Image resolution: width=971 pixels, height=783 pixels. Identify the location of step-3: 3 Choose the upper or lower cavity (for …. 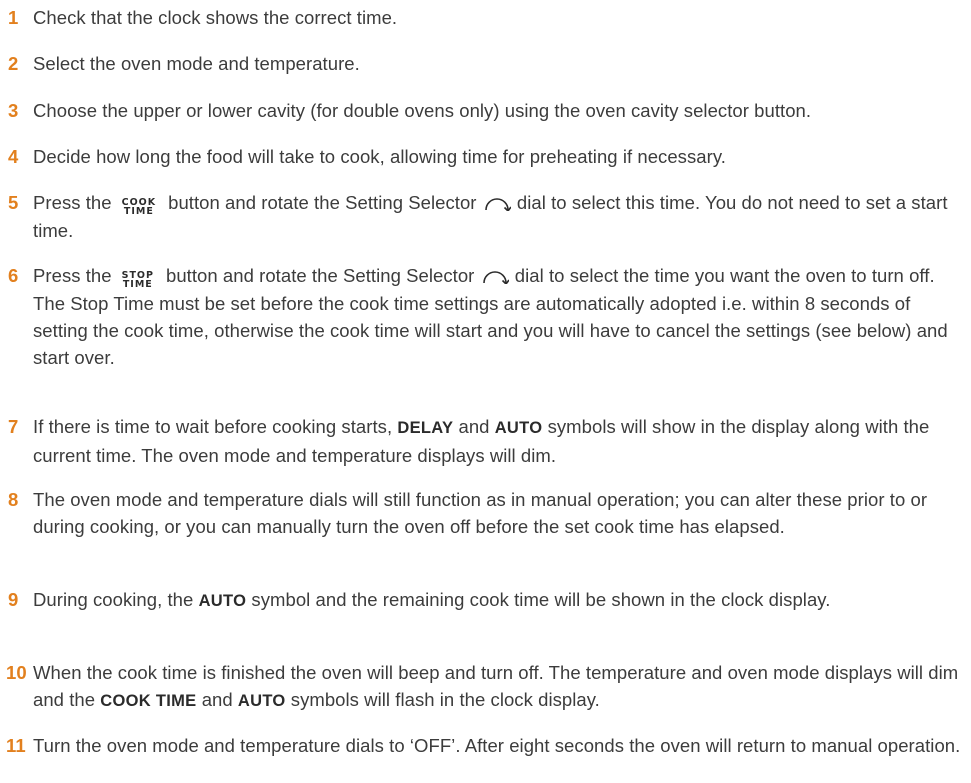
(484, 110).